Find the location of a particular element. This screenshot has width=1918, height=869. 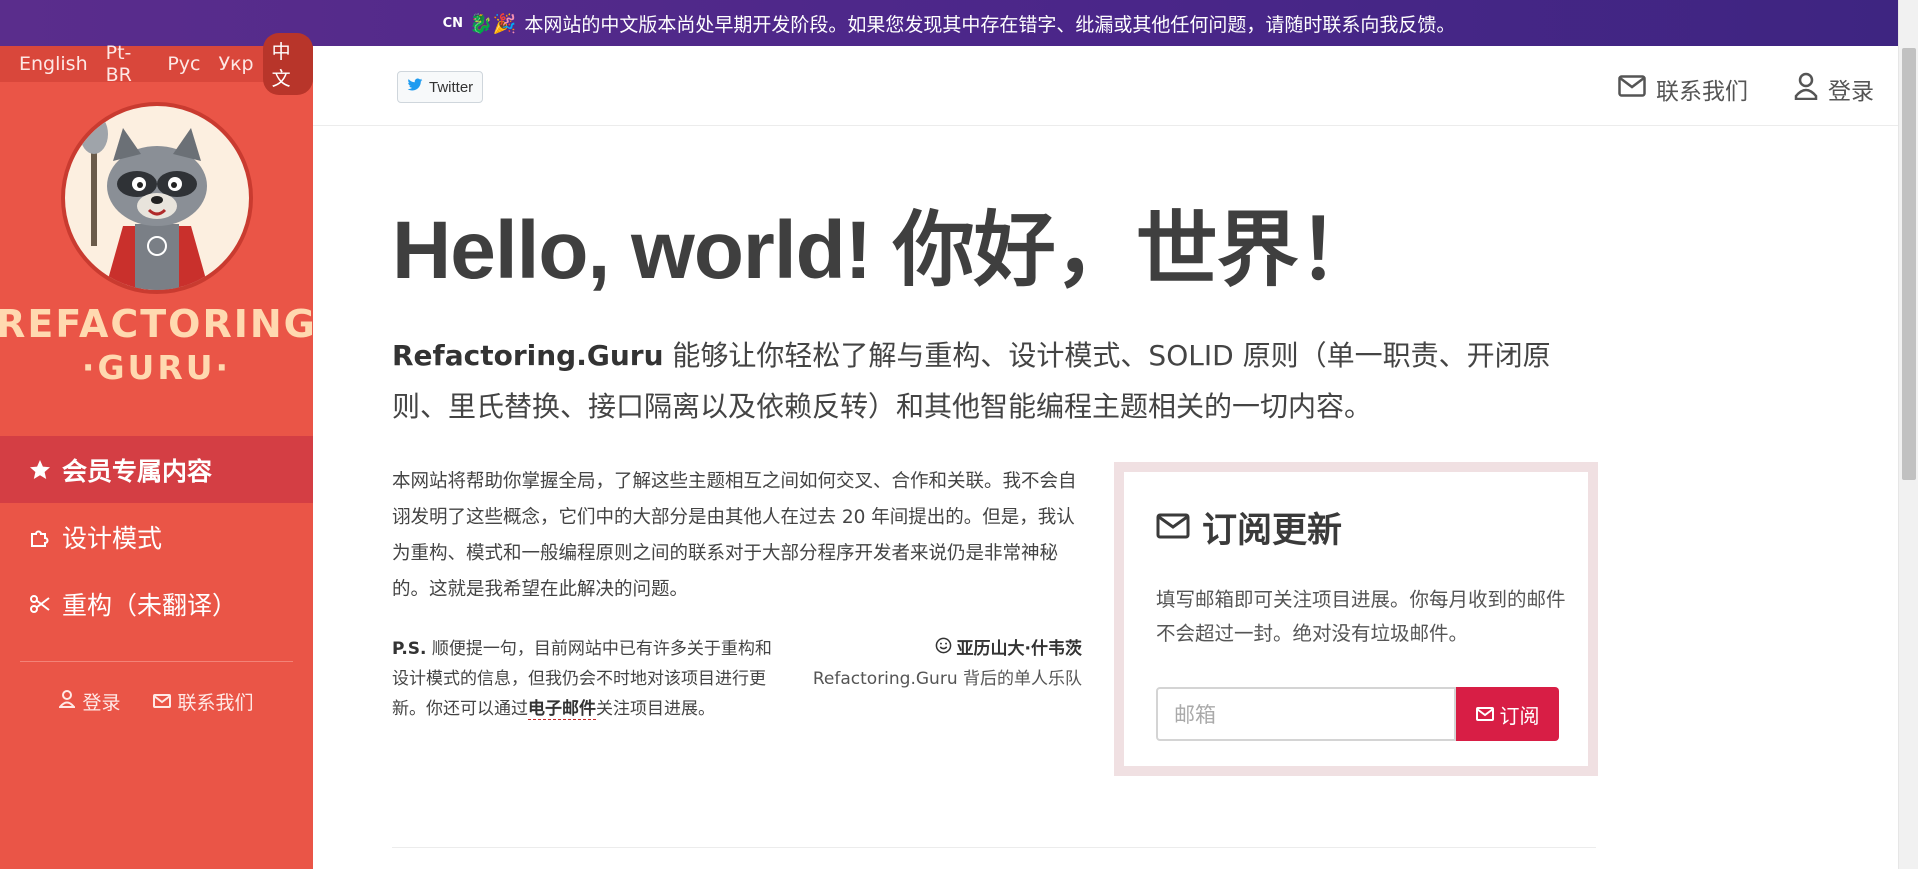

star-icon is located at coordinates (40, 470).